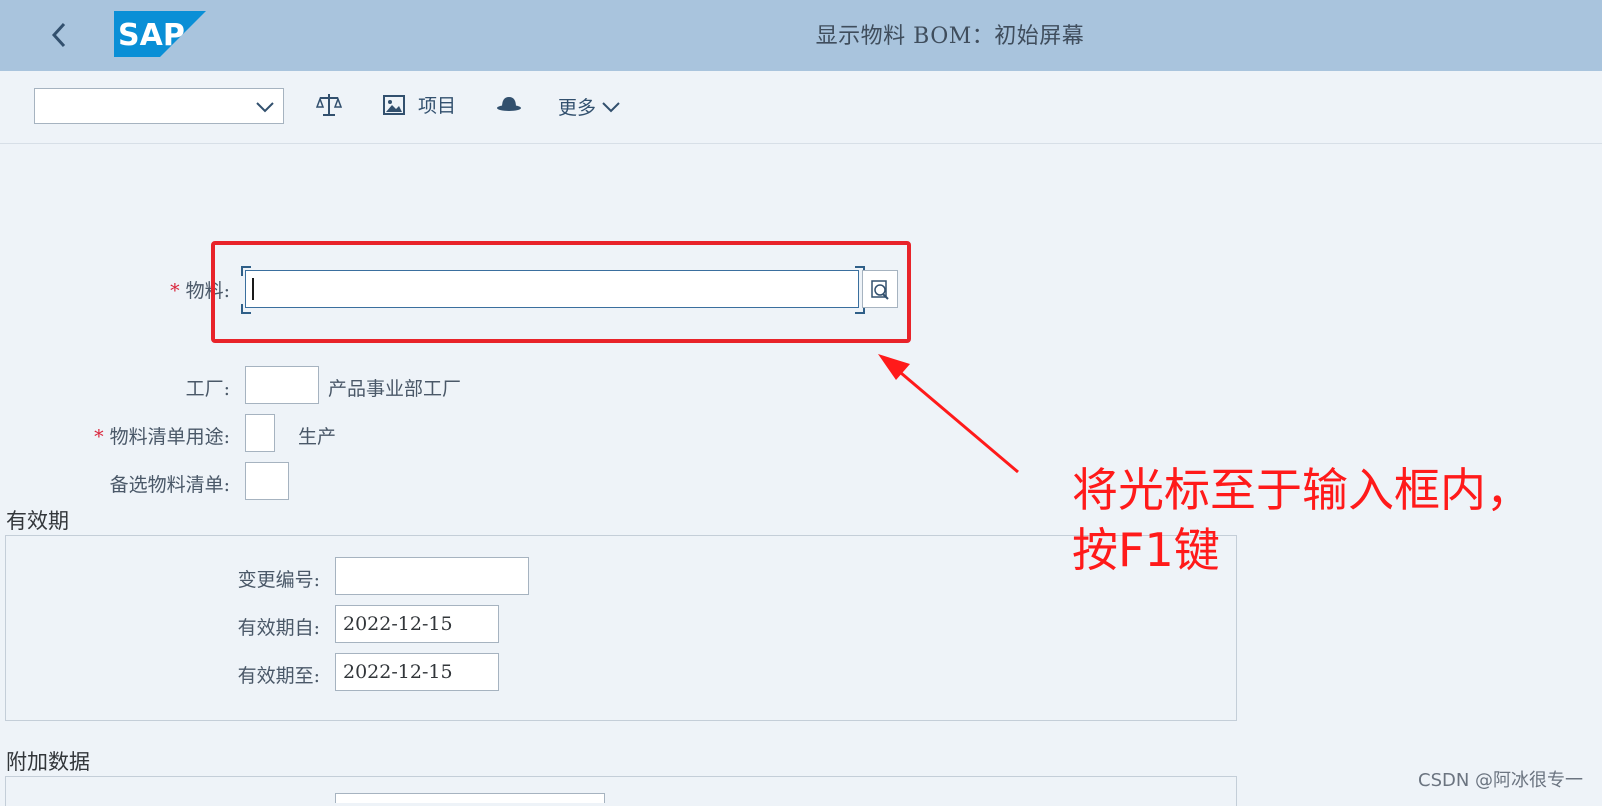 The image size is (1602, 806). I want to click on shell-bar: SAP 显示物料 BOM：初始屏幕, so click(801, 35).